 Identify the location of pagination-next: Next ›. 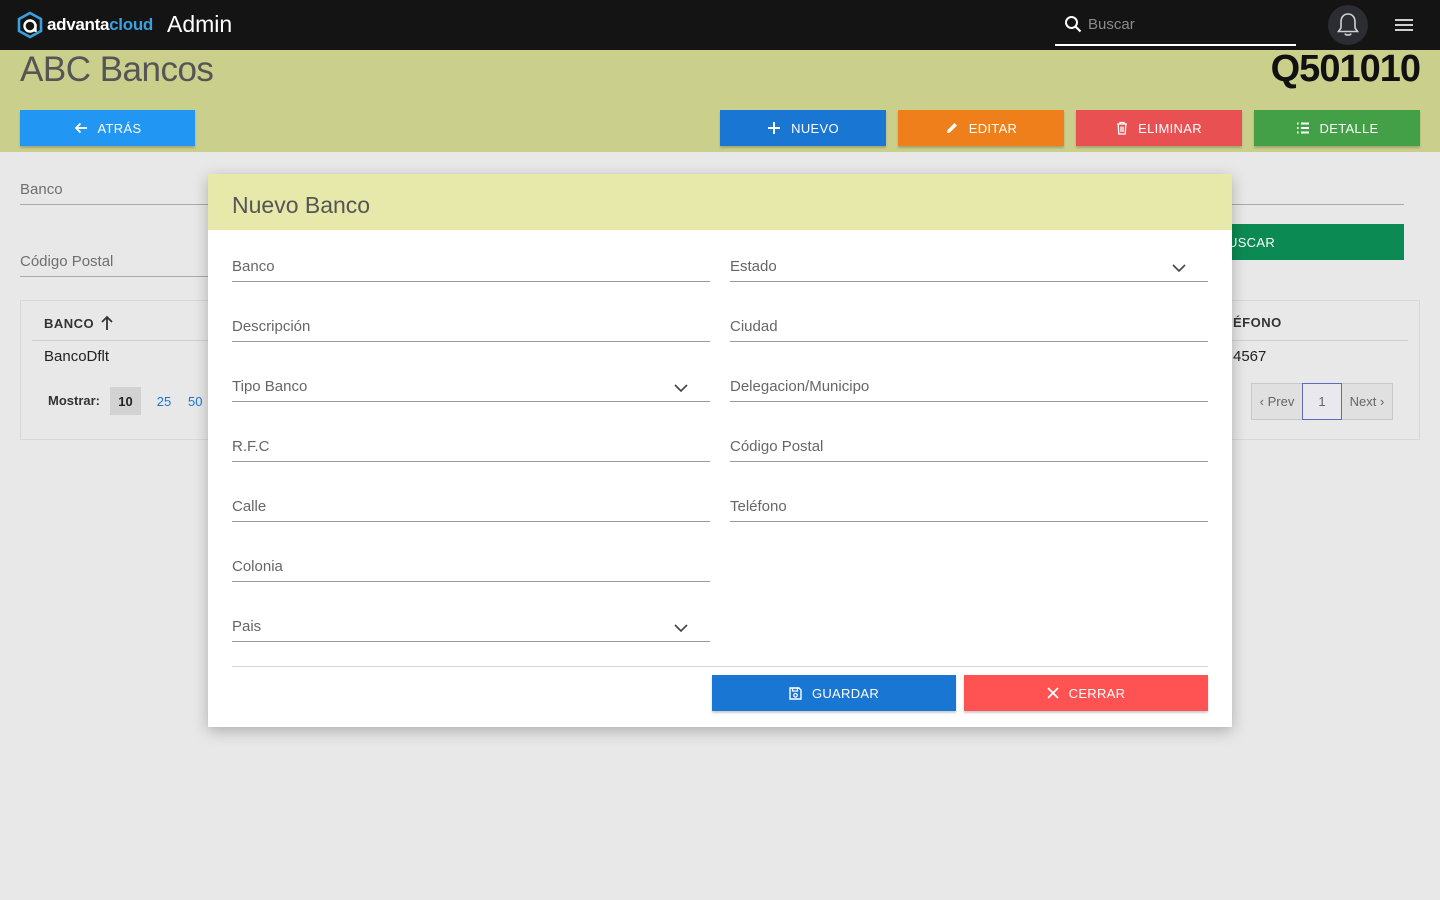
(1367, 401).